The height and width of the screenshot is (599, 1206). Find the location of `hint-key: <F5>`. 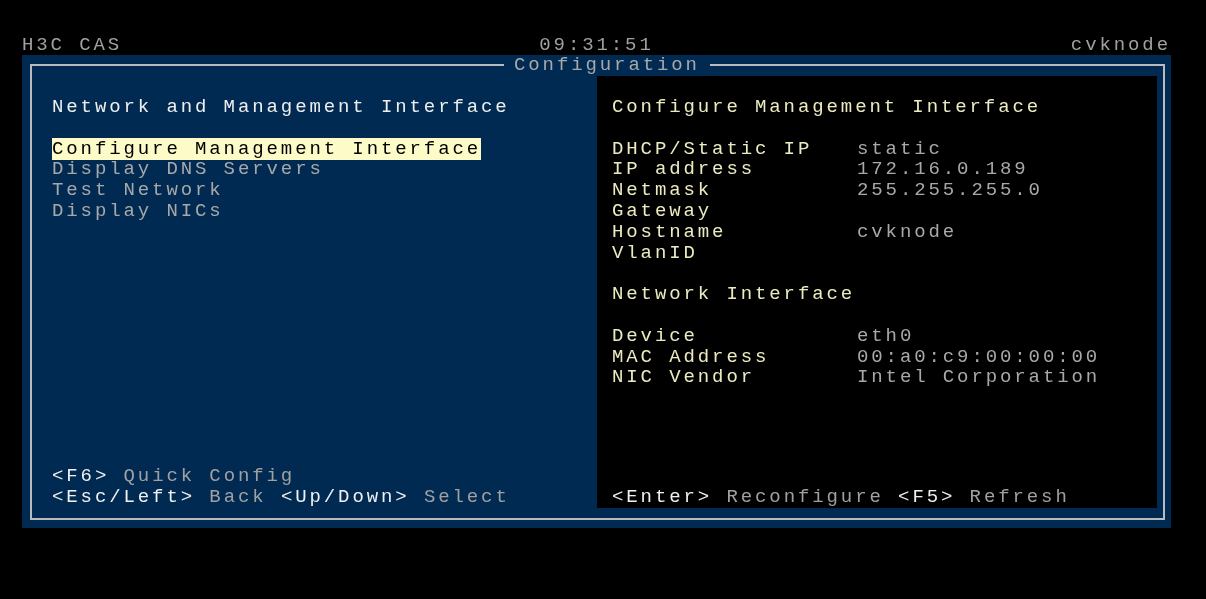

hint-key: <F5> is located at coordinates (927, 497).